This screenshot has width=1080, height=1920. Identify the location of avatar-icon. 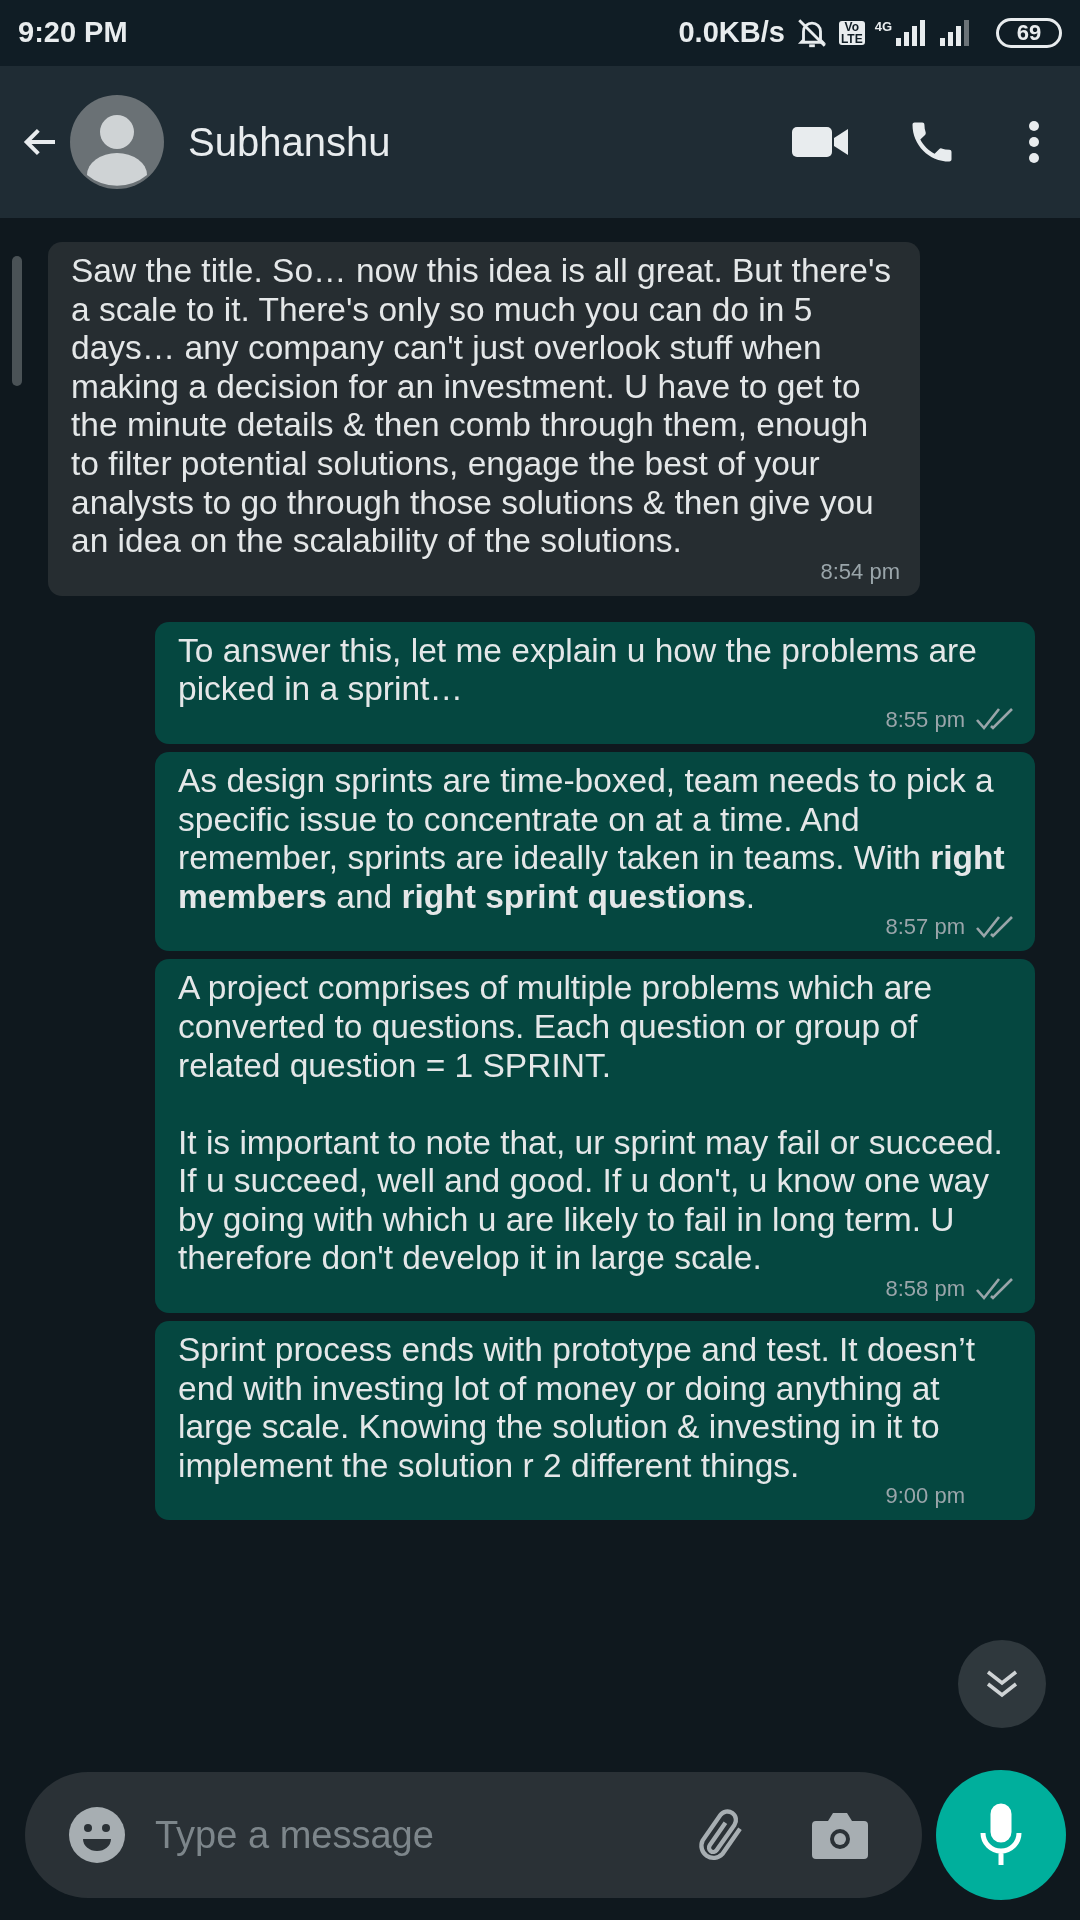
(117, 142).